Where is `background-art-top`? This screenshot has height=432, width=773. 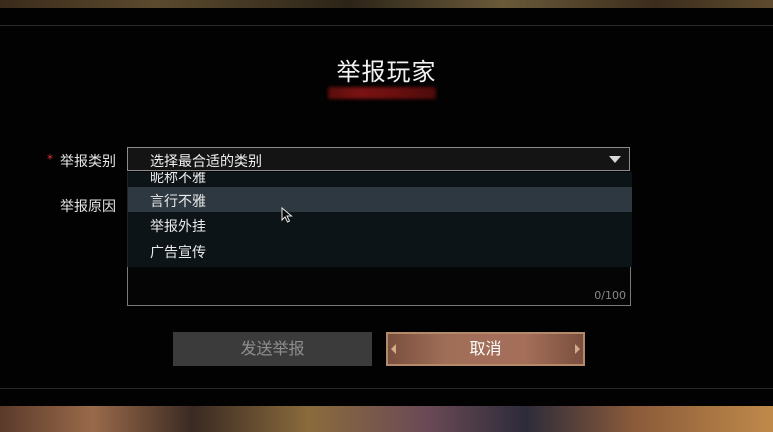
background-art-top is located at coordinates (386, 4).